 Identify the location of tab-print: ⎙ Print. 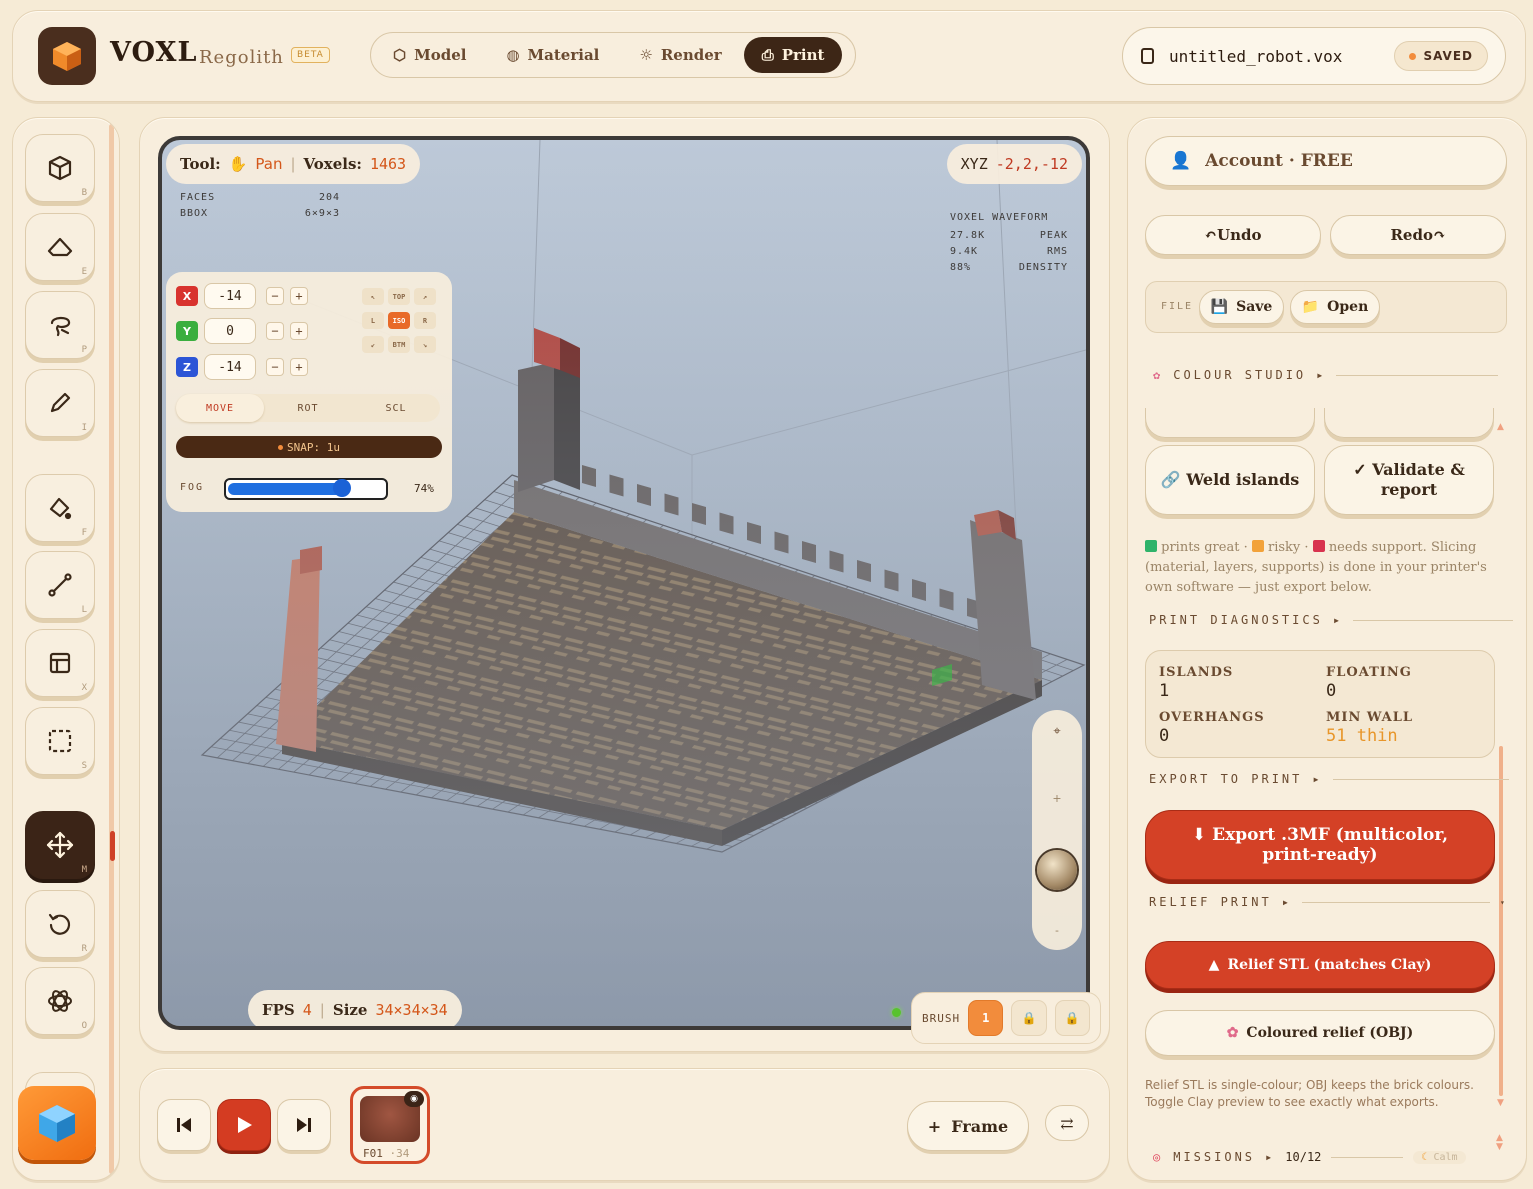
(793, 55).